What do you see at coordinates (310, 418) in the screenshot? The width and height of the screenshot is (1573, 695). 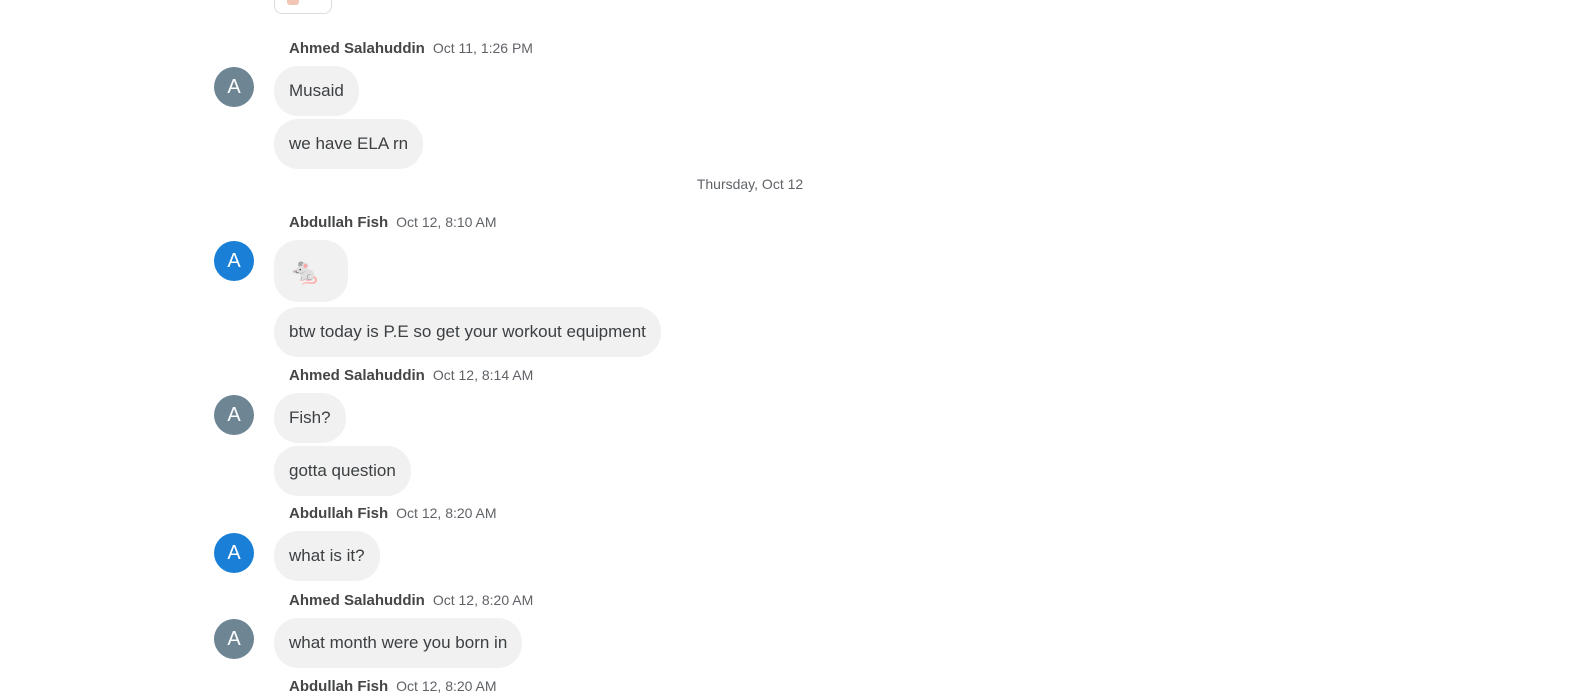 I see `message-bubble: Fish?` at bounding box center [310, 418].